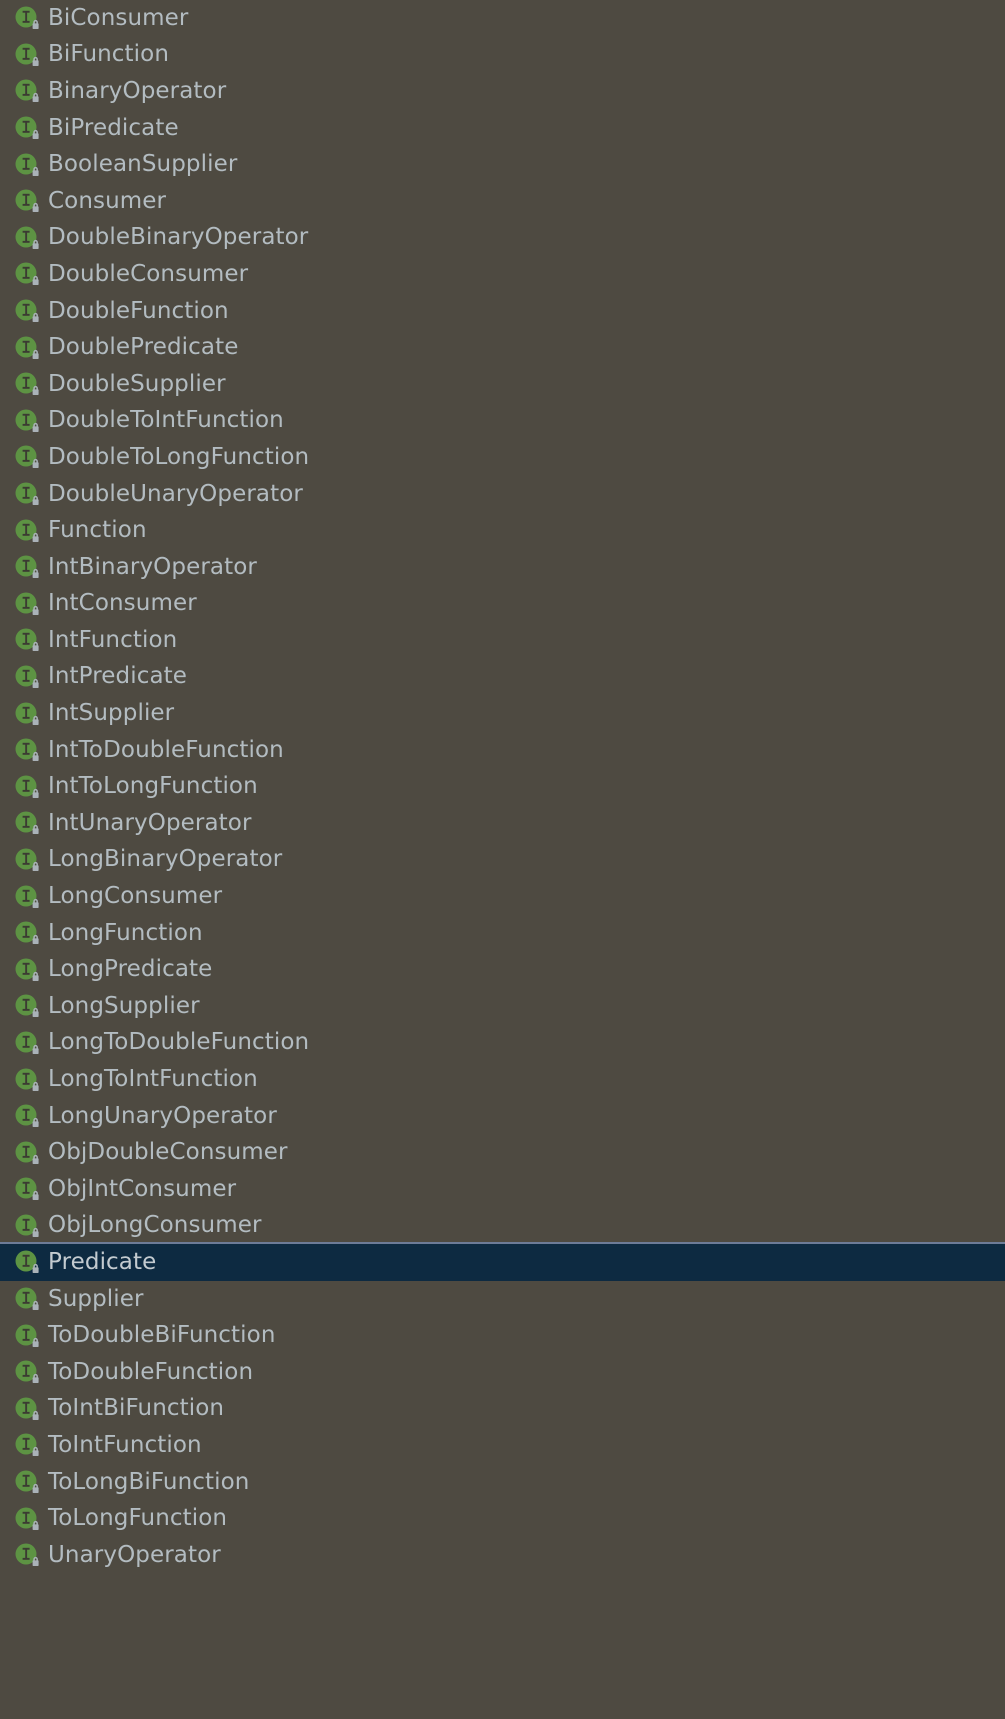  I want to click on list-item: DoubleToIntFunction, so click(502, 421).